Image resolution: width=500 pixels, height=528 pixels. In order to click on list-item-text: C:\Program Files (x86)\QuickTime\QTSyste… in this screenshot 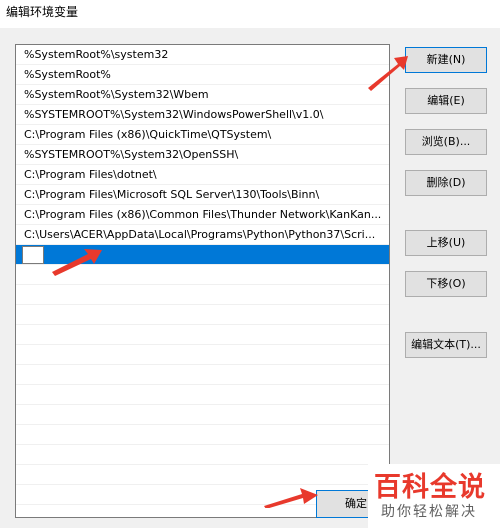, I will do `click(148, 134)`.